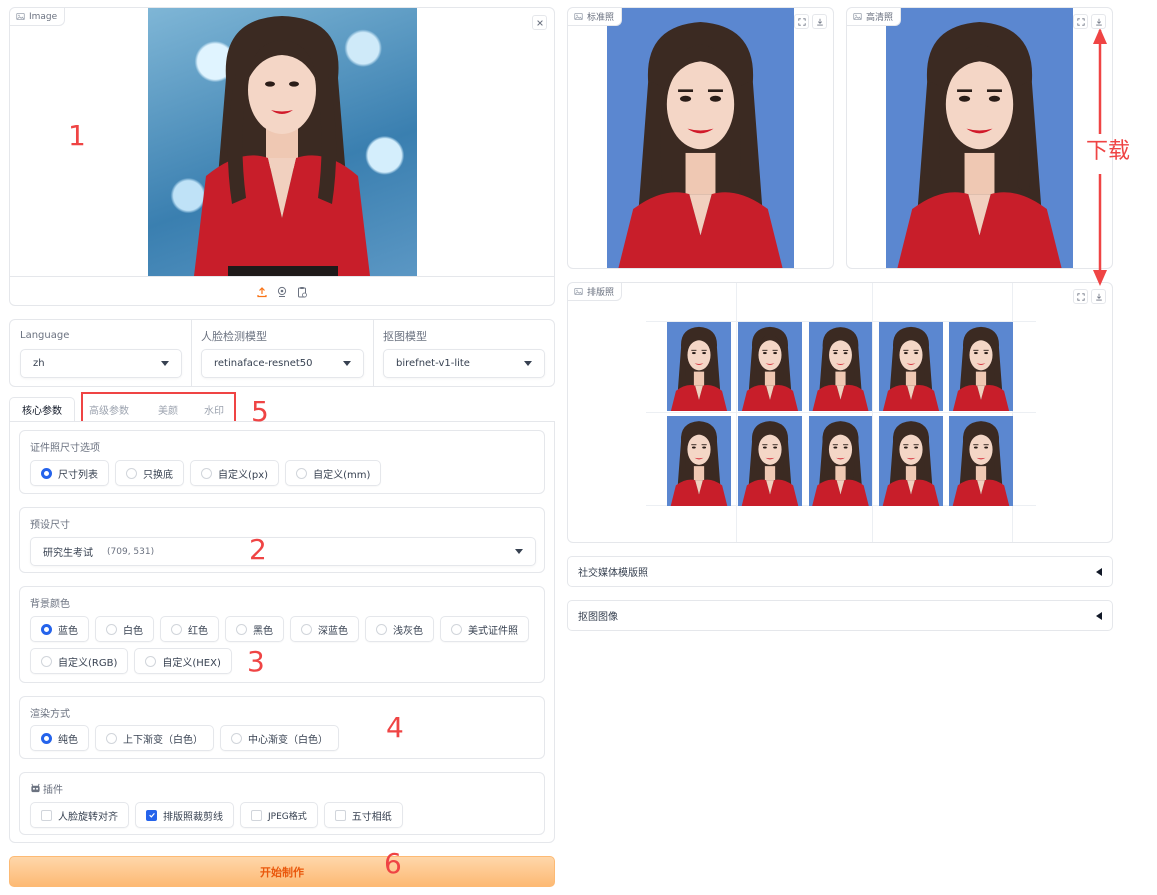  What do you see at coordinates (840, 571) in the screenshot?
I see `social-template-accordion: 社交媒体模版照` at bounding box center [840, 571].